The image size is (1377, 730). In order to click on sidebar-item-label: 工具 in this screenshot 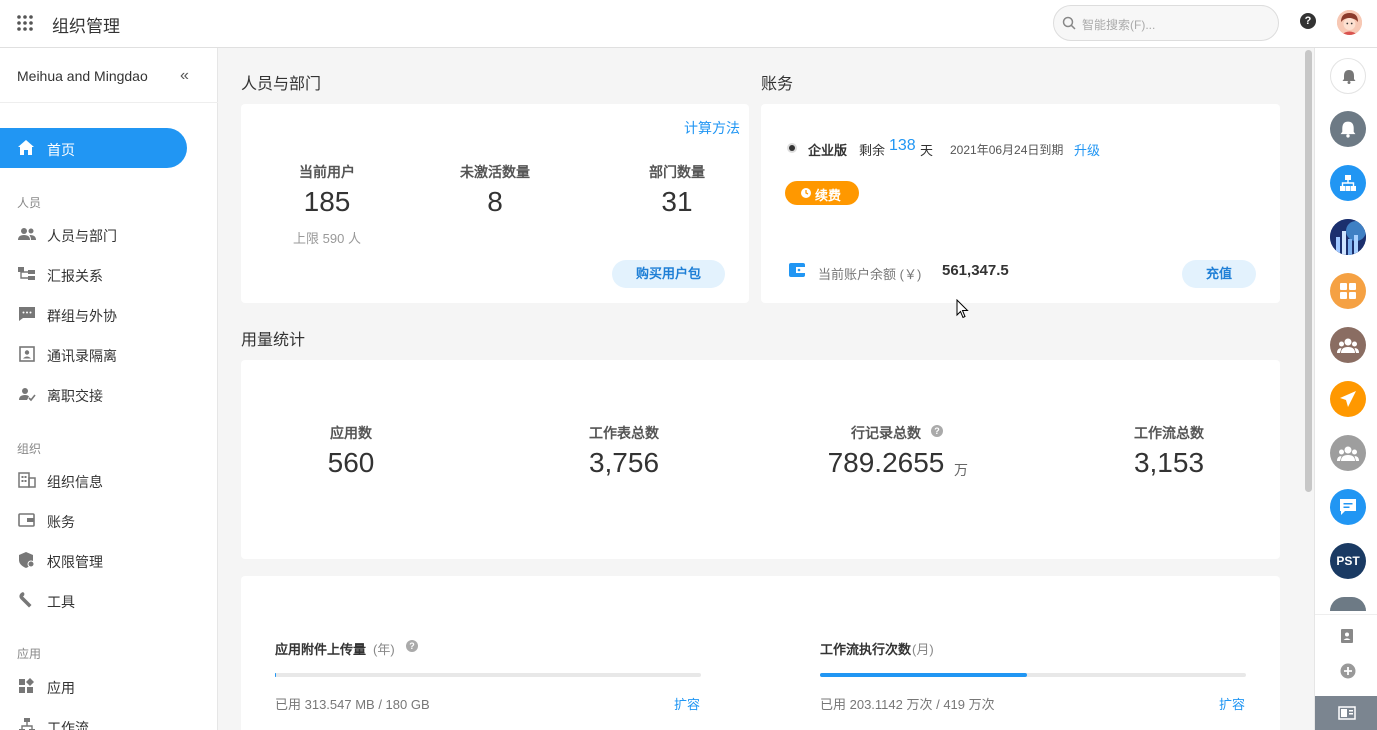, I will do `click(61, 602)`.